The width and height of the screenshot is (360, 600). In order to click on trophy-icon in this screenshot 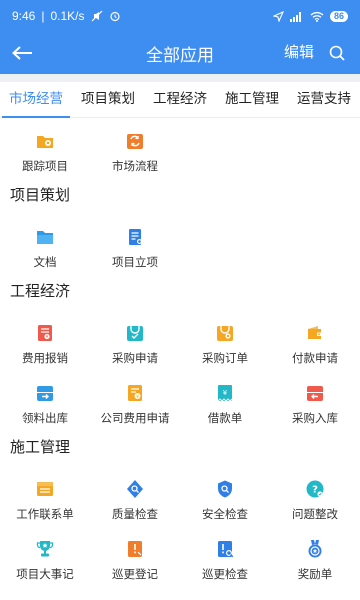, I will do `click(45, 549)`.